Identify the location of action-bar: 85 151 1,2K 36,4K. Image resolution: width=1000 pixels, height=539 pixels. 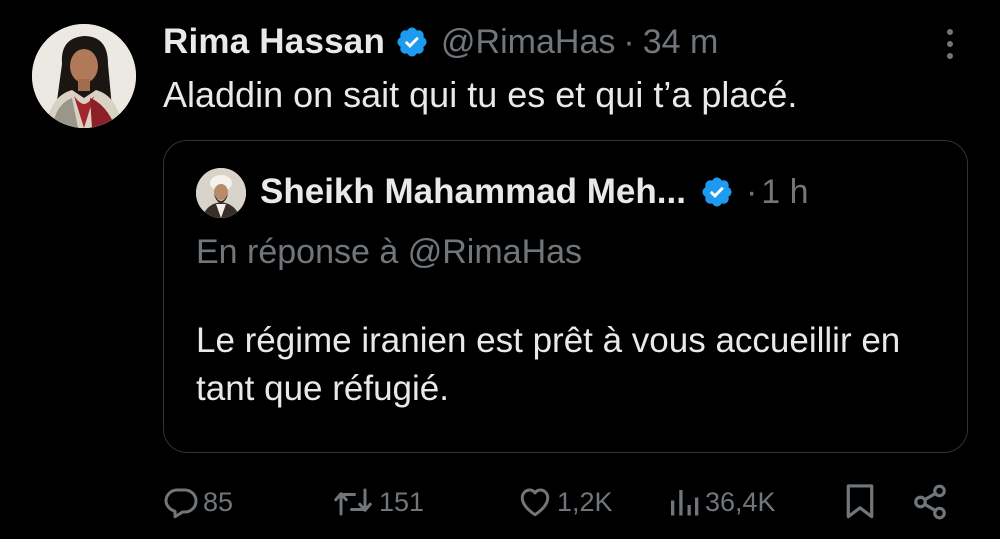
(563, 502).